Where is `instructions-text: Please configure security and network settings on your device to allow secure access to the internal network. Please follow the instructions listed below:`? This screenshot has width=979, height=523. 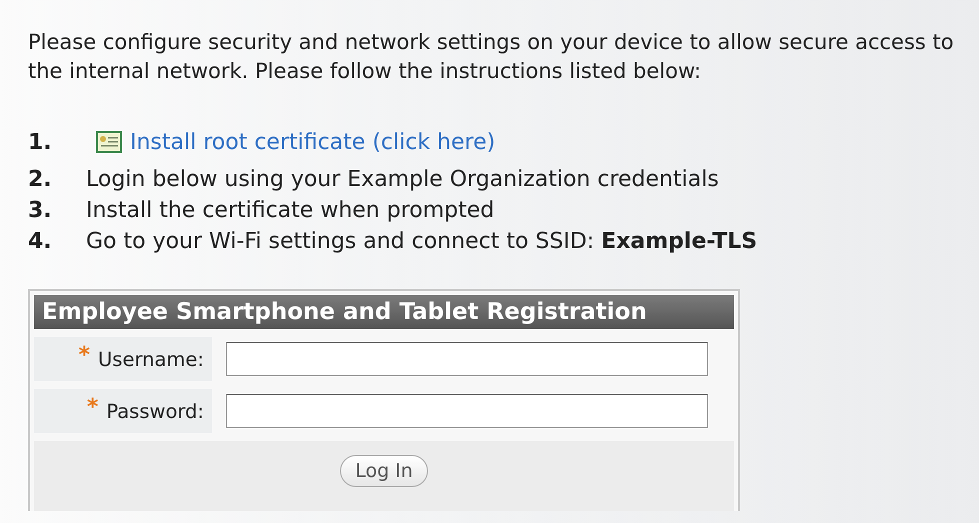
instructions-text: Please configure security and network settings on your device to allow secure access to the internal network. Please follow the instructions listed below: is located at coordinates (491, 57).